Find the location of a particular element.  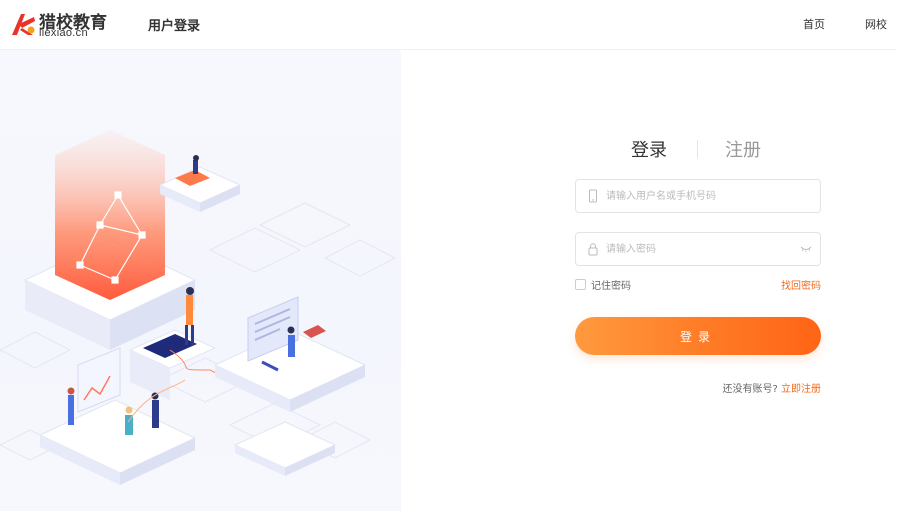

brand-name-en: liexiao.cn is located at coordinates (63, 33).